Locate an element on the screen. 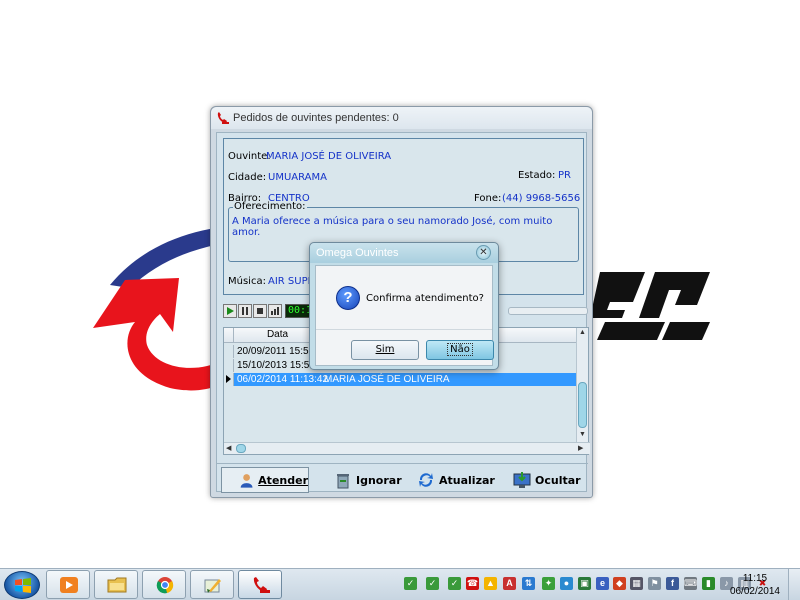 The width and height of the screenshot is (800, 600). no-label: Não is located at coordinates (460, 349).